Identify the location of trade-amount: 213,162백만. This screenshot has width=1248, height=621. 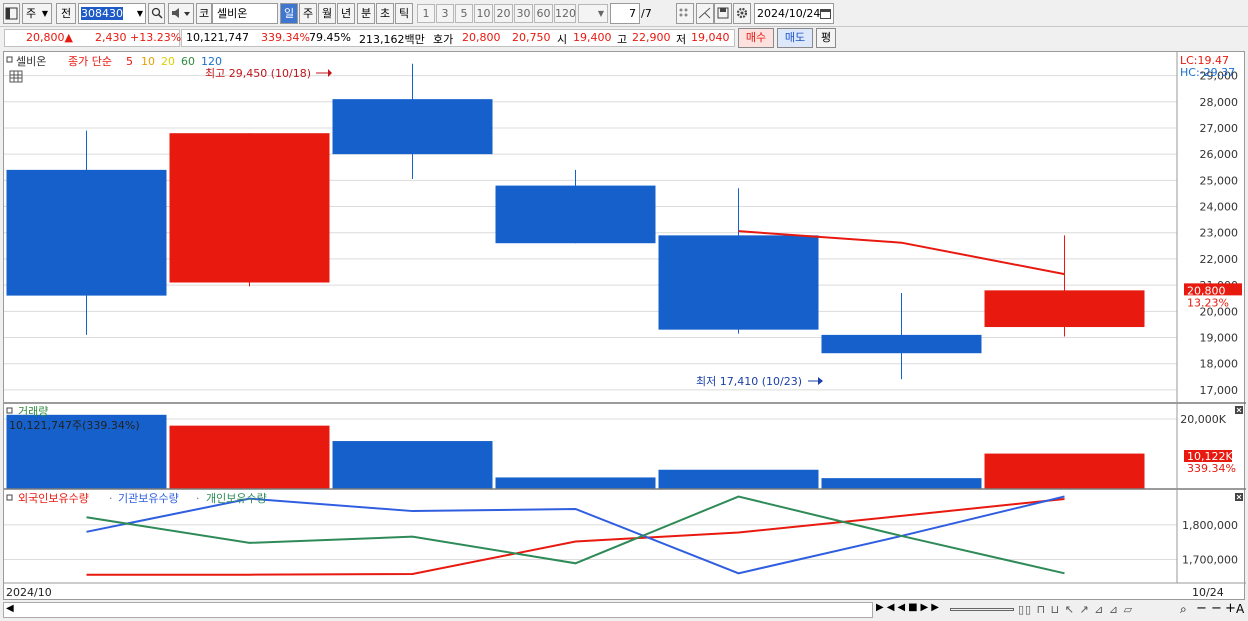
(392, 39).